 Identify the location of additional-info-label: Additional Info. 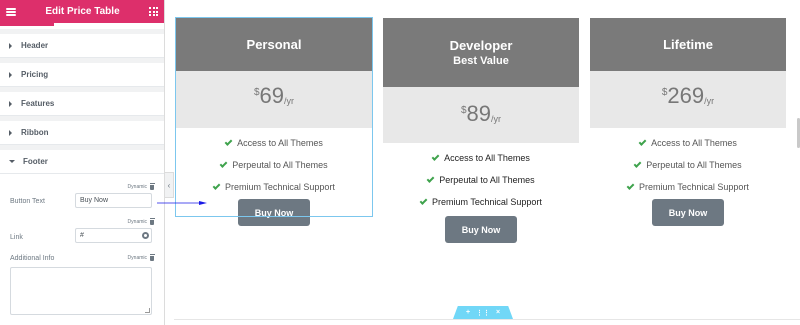
(32, 258).